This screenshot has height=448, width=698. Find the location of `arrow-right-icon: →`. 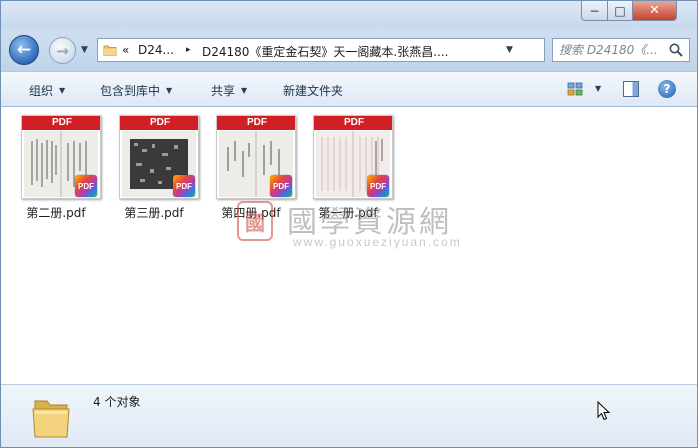

arrow-right-icon: → is located at coordinates (62, 50).